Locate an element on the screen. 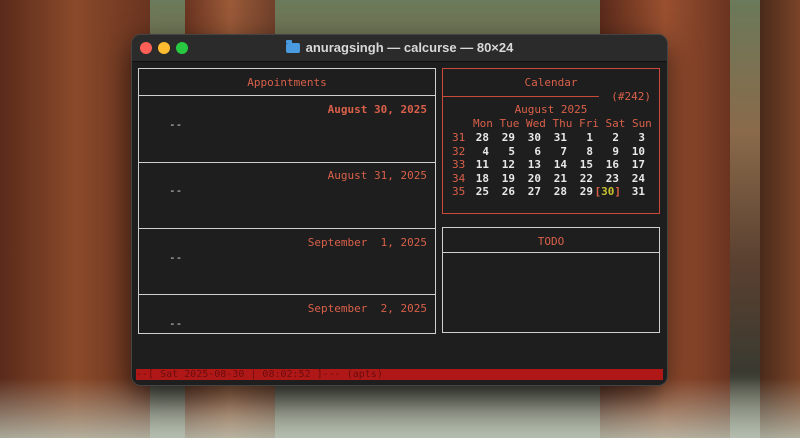  appointment-entry-1: -- is located at coordinates (175, 124).